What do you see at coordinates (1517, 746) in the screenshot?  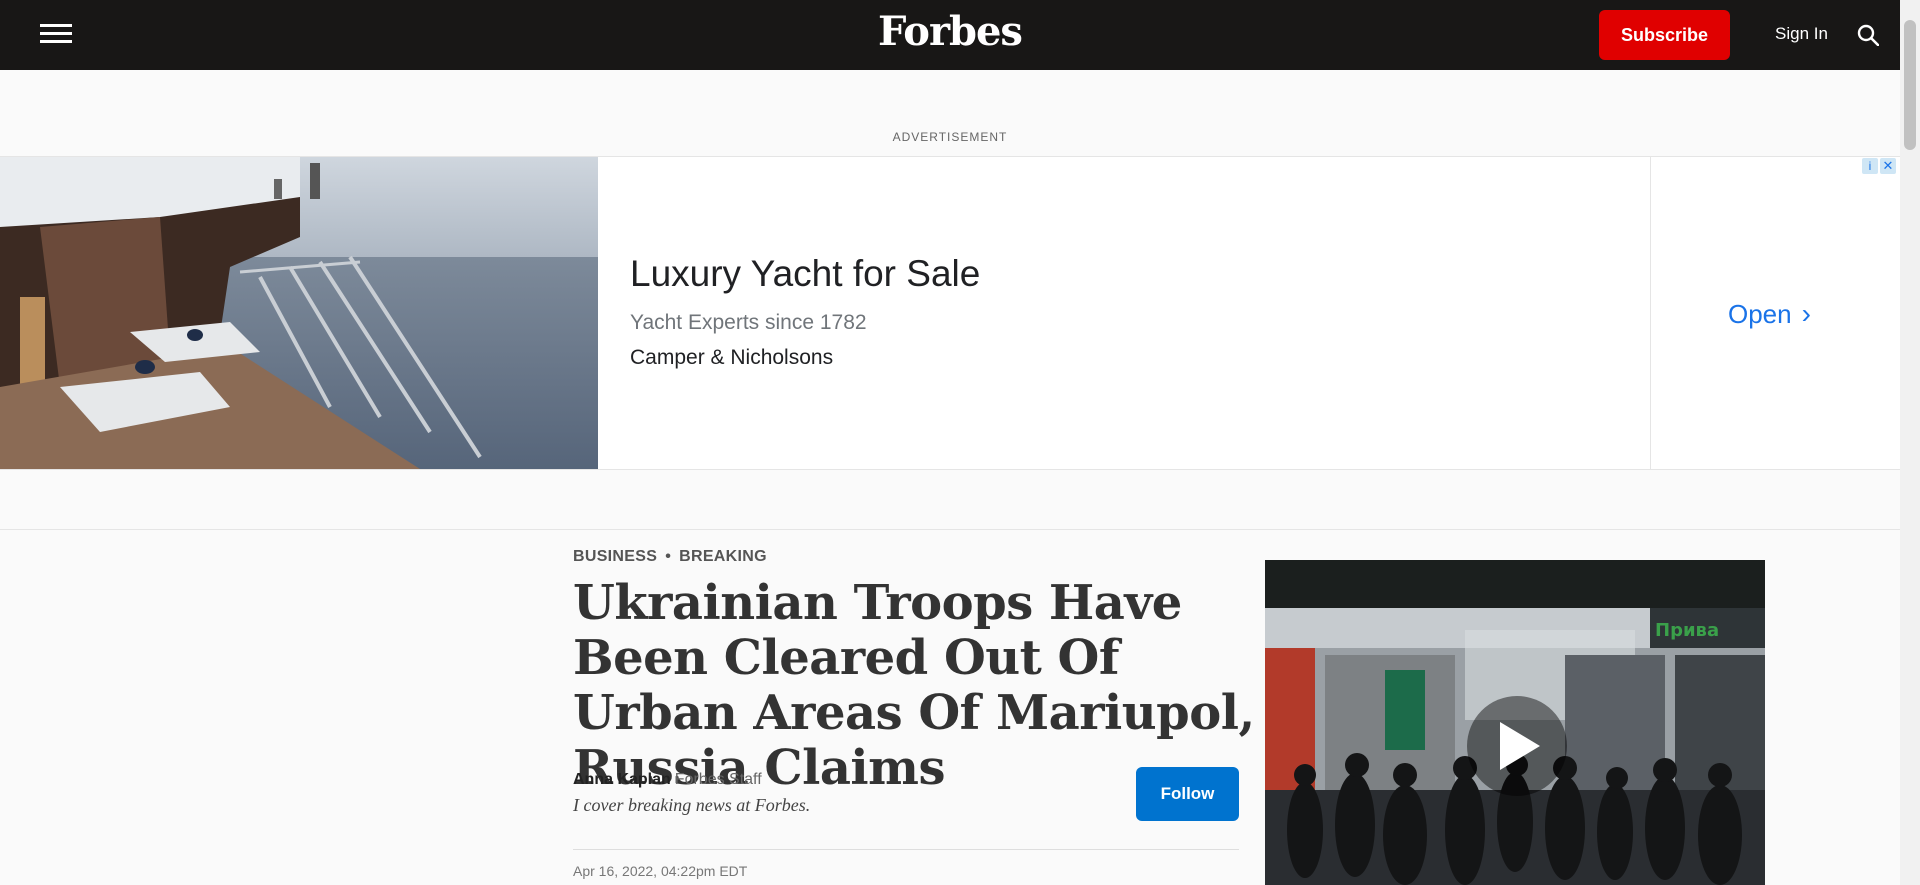 I see `play-icon` at bounding box center [1517, 746].